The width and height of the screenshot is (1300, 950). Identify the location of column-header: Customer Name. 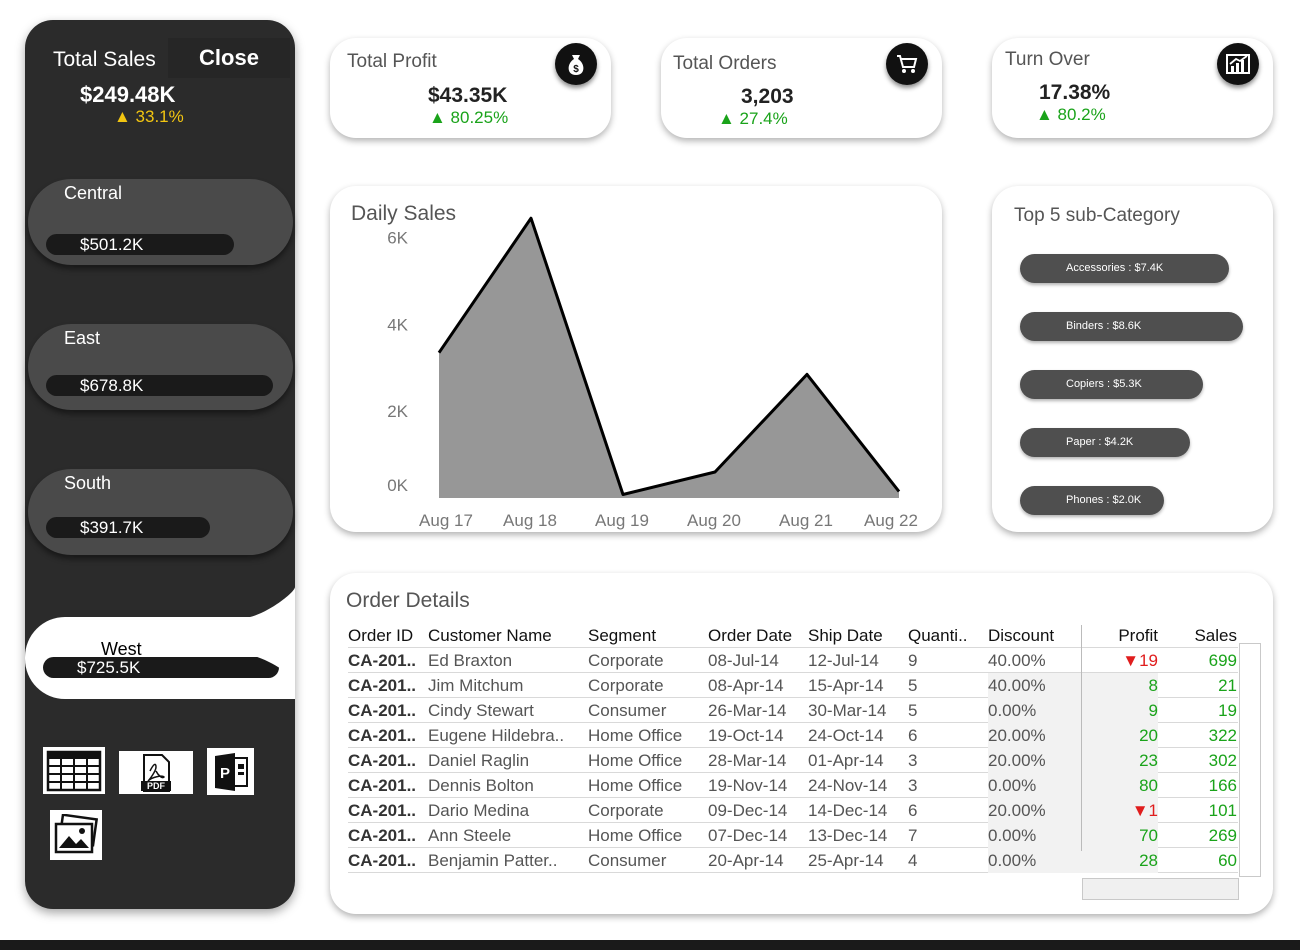
(507, 635).